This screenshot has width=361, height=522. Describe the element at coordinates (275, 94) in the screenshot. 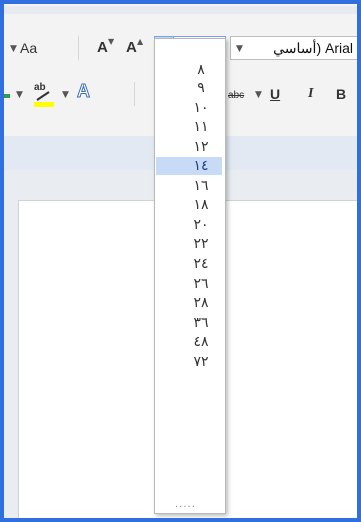

I see `underline-button: U` at that location.